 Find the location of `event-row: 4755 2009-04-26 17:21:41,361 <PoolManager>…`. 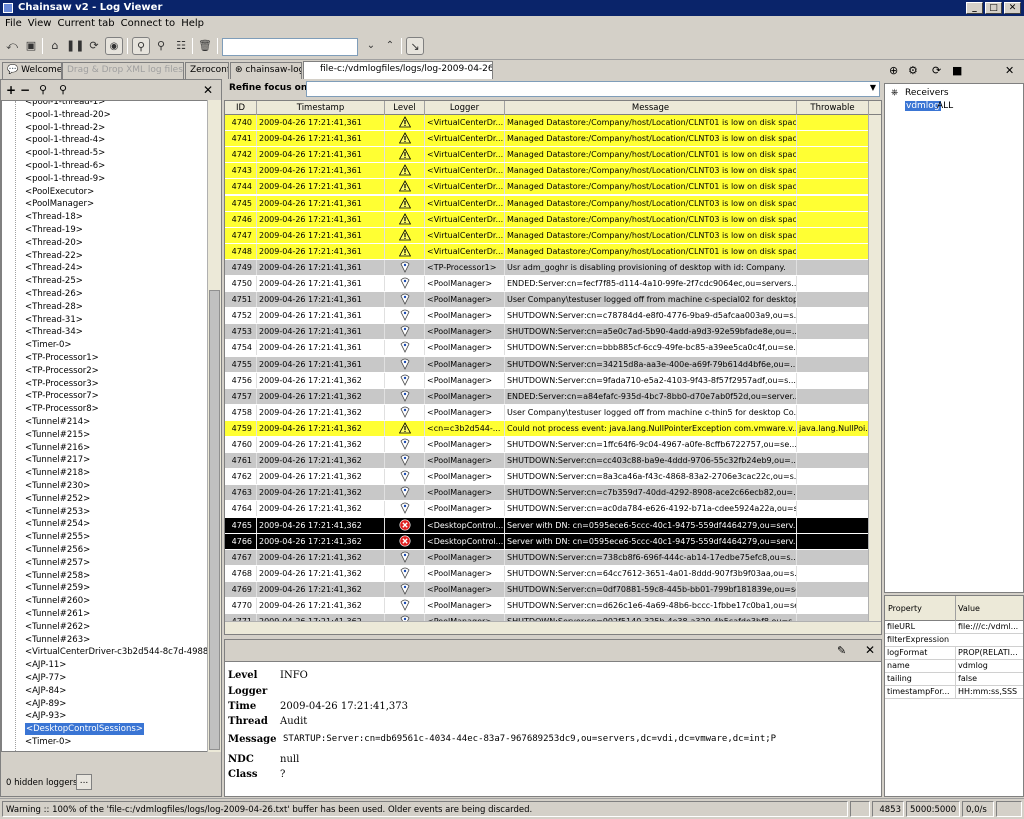

event-row: 4755 2009-04-26 17:21:41,361 <PoolManager>… is located at coordinates (547, 364).